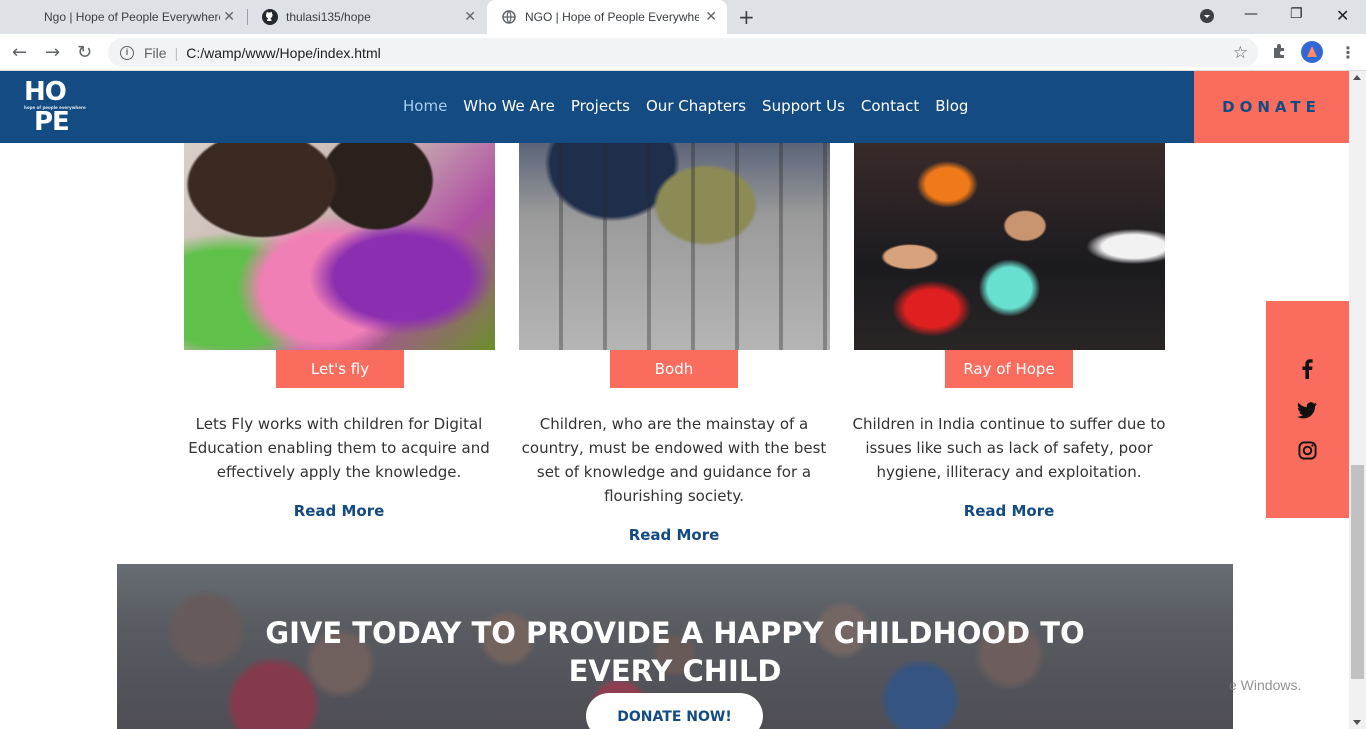 This screenshot has height=729, width=1366. I want to click on hope-logo: HO hope of people everywhere PE, so click(55, 107).